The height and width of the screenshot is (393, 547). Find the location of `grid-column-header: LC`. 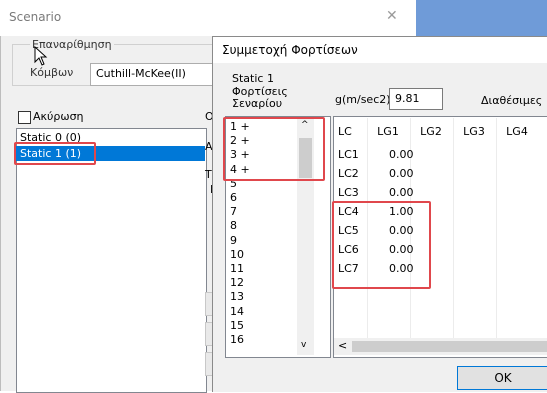

grid-column-header: LC is located at coordinates (345, 131).